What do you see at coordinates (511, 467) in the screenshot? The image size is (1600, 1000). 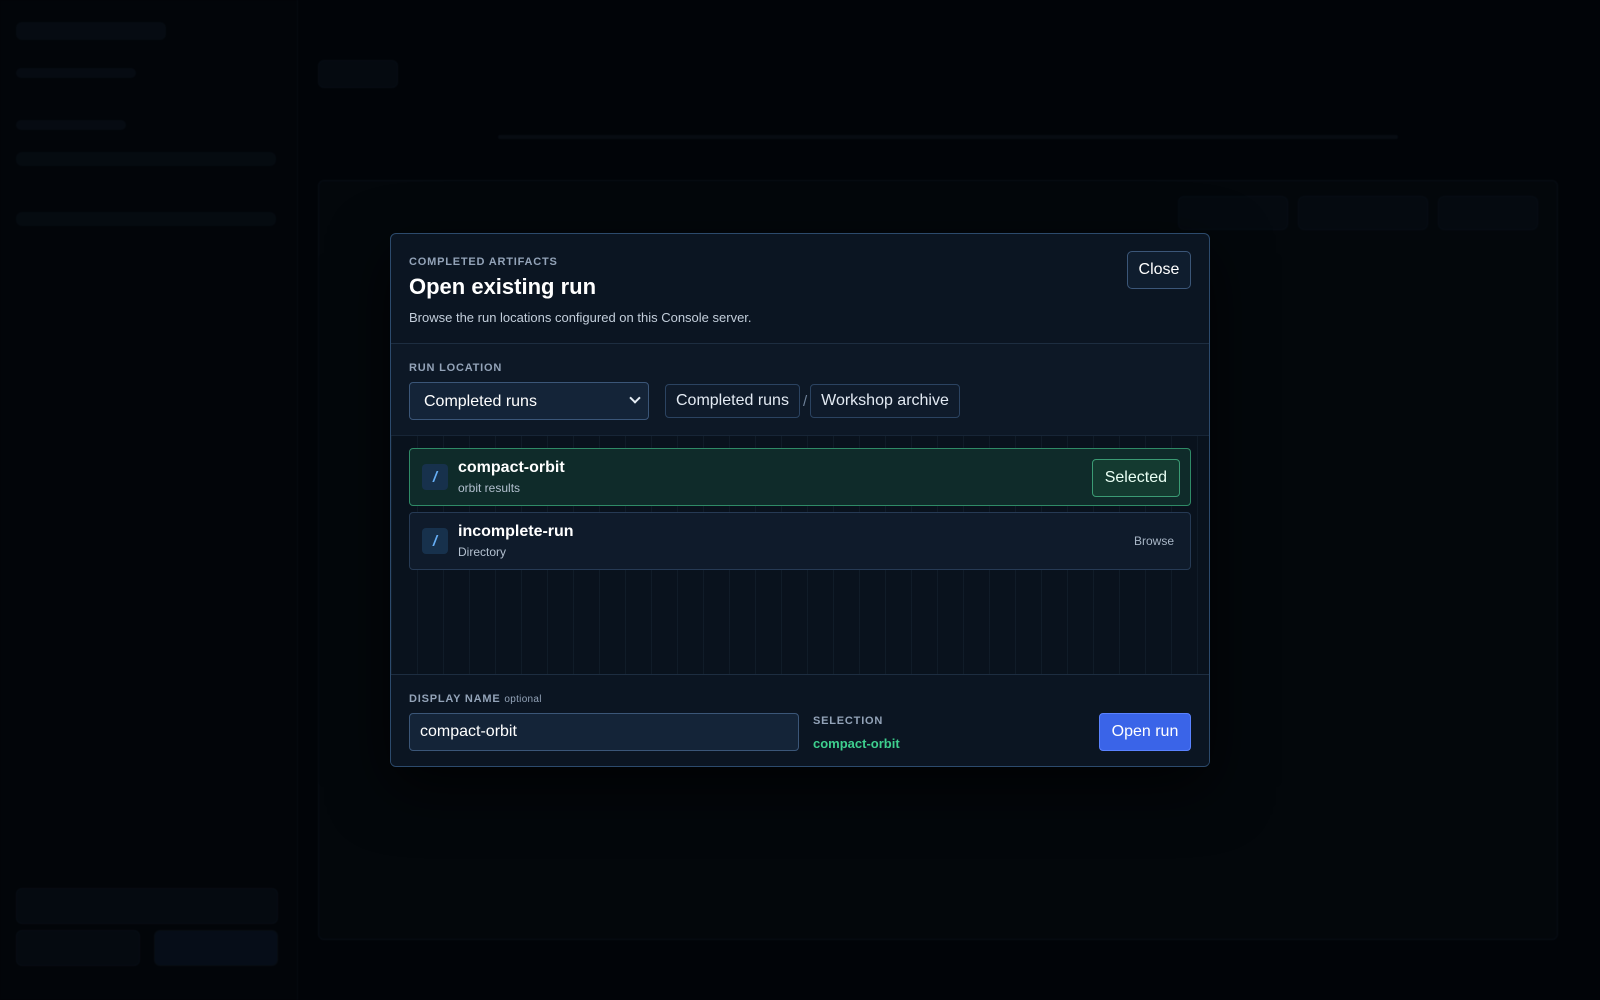 I see `run-item-name: compact-orbit` at bounding box center [511, 467].